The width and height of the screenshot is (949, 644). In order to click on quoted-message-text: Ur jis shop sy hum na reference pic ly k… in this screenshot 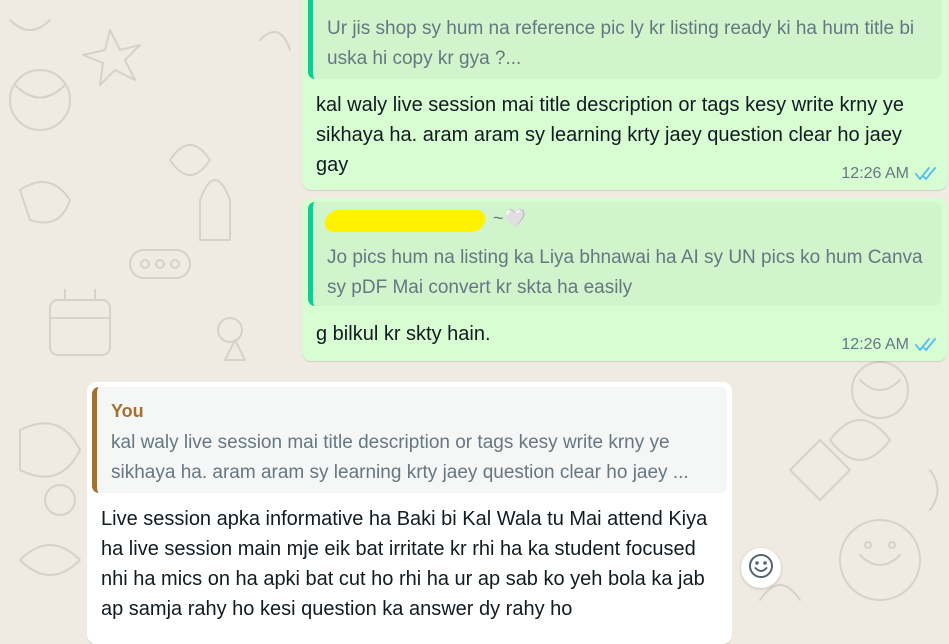, I will do `click(621, 43)`.